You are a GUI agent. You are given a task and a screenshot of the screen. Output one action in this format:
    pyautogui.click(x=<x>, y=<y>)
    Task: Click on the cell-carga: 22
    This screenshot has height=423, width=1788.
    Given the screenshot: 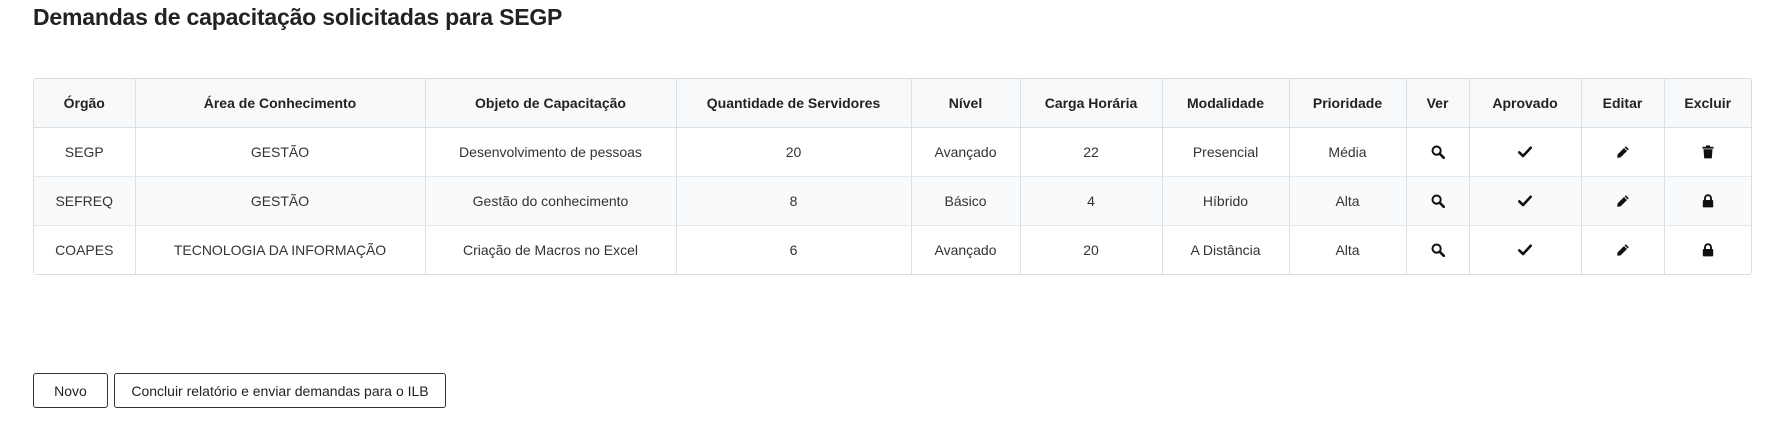 What is the action you would take?
    pyautogui.click(x=1091, y=152)
    